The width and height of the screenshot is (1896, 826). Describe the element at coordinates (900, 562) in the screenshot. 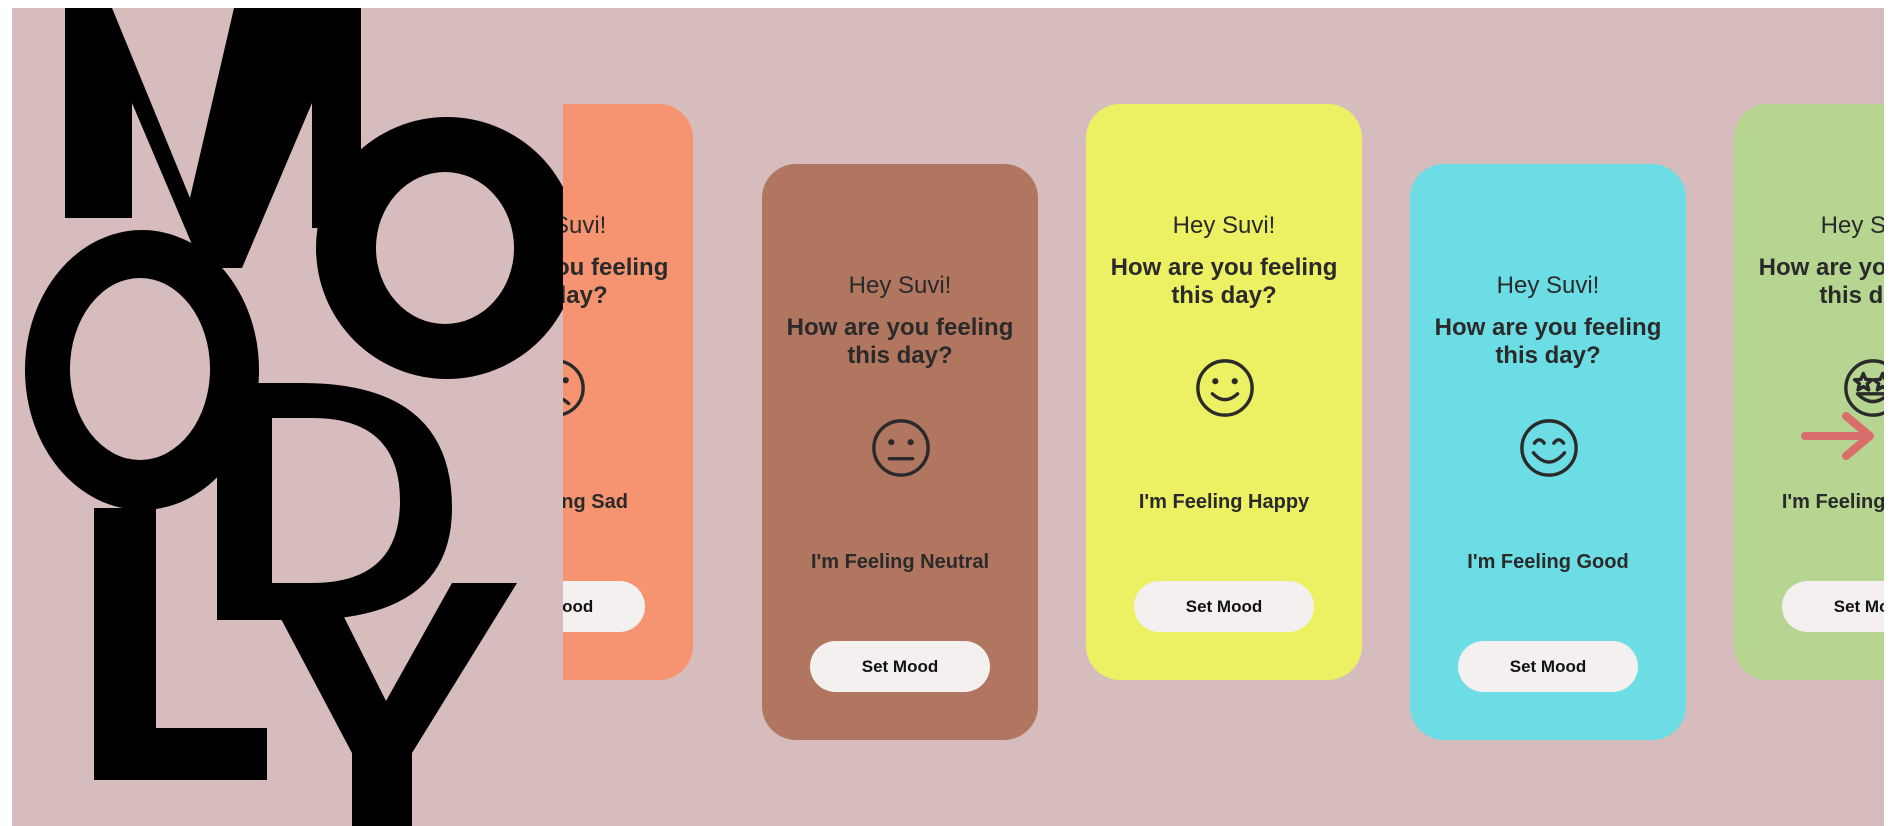

I see `card-mood-label: I'm Feeling Neutral` at that location.